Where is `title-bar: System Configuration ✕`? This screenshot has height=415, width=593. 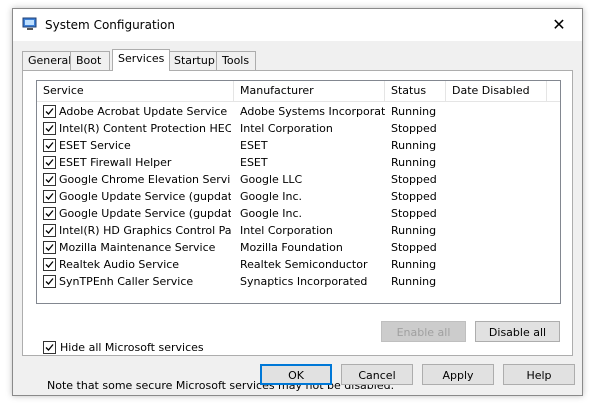
title-bar: System Configuration ✕ is located at coordinates (297, 25).